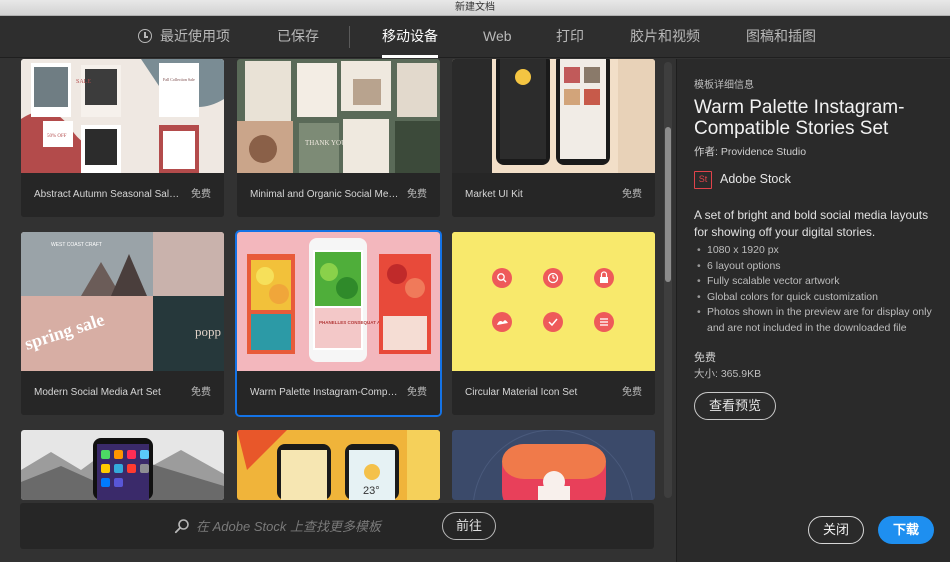  I want to click on tab-recent-label: 最近使用项, so click(195, 36).